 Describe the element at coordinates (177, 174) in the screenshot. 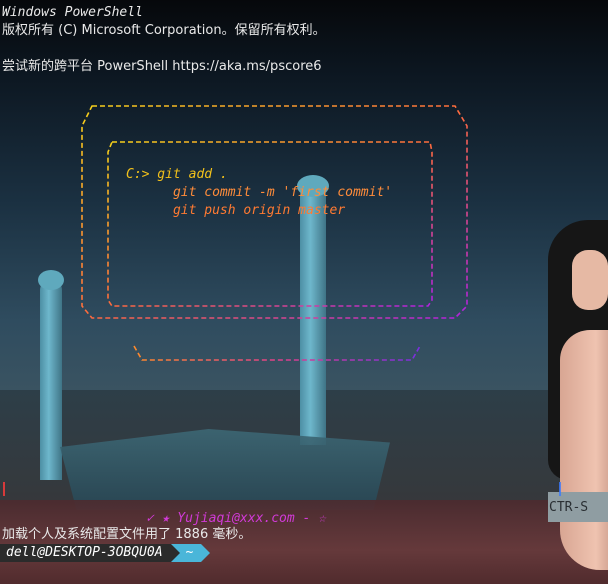

I see `ascii-code-line-1: C:> git add .` at that location.